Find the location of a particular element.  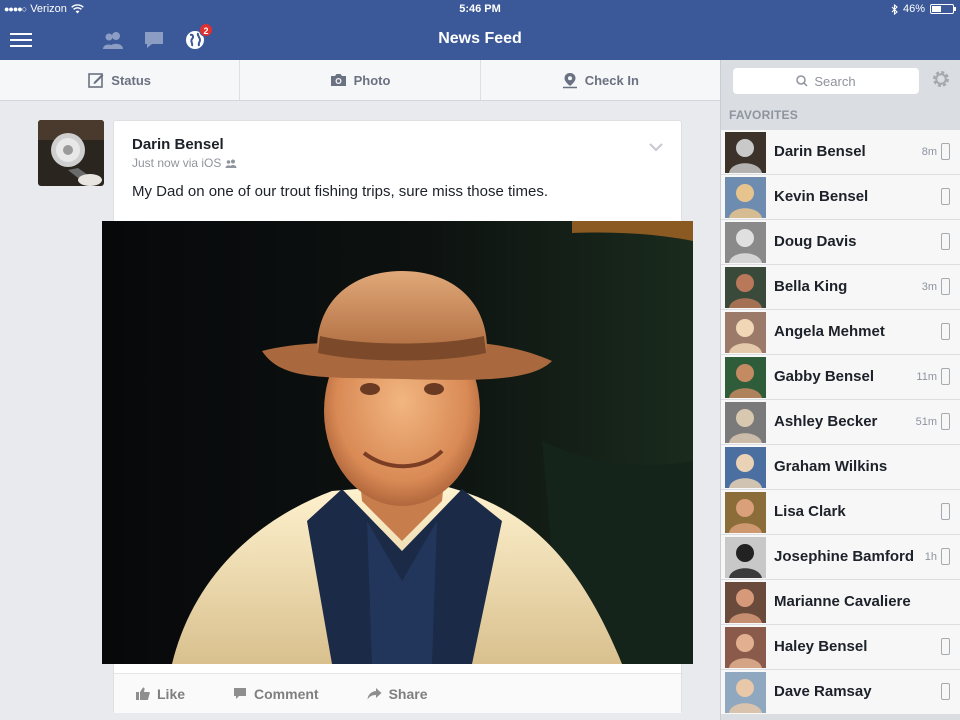

page-title: News Feed is located at coordinates (480, 38).